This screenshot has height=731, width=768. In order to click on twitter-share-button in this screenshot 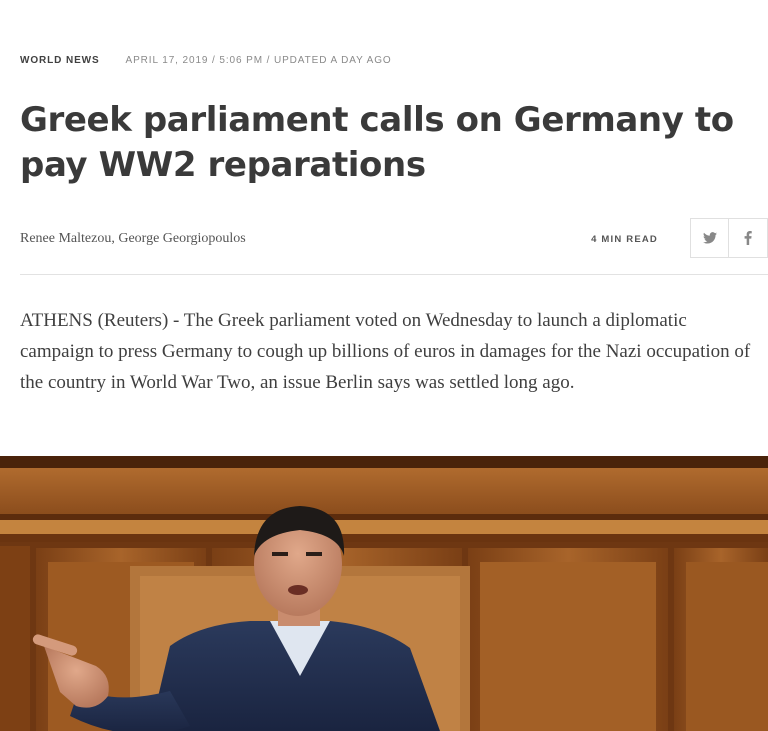, I will do `click(709, 238)`.